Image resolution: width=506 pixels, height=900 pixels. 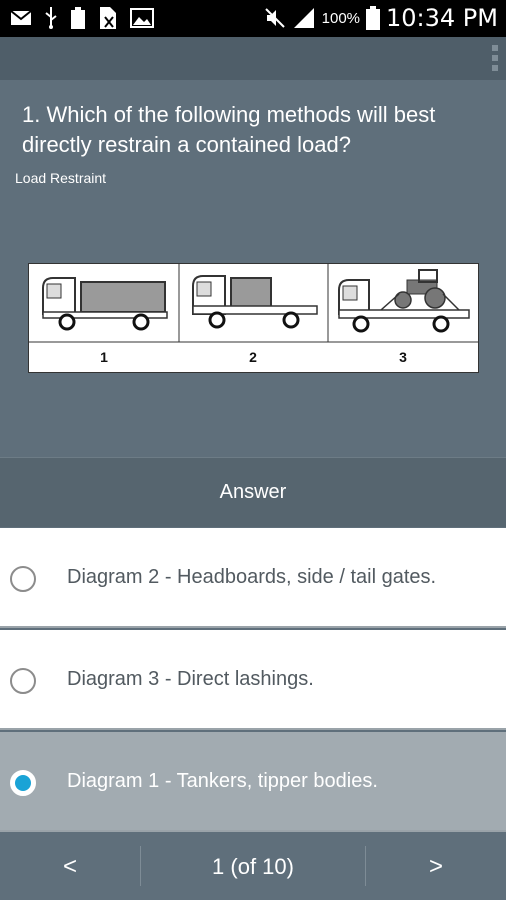 I want to click on signal-icon, so click(x=303, y=18).